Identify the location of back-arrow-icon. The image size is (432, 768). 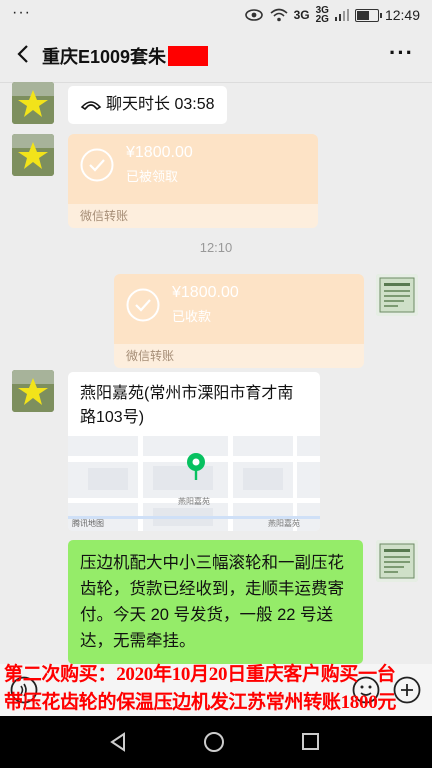
(24, 54).